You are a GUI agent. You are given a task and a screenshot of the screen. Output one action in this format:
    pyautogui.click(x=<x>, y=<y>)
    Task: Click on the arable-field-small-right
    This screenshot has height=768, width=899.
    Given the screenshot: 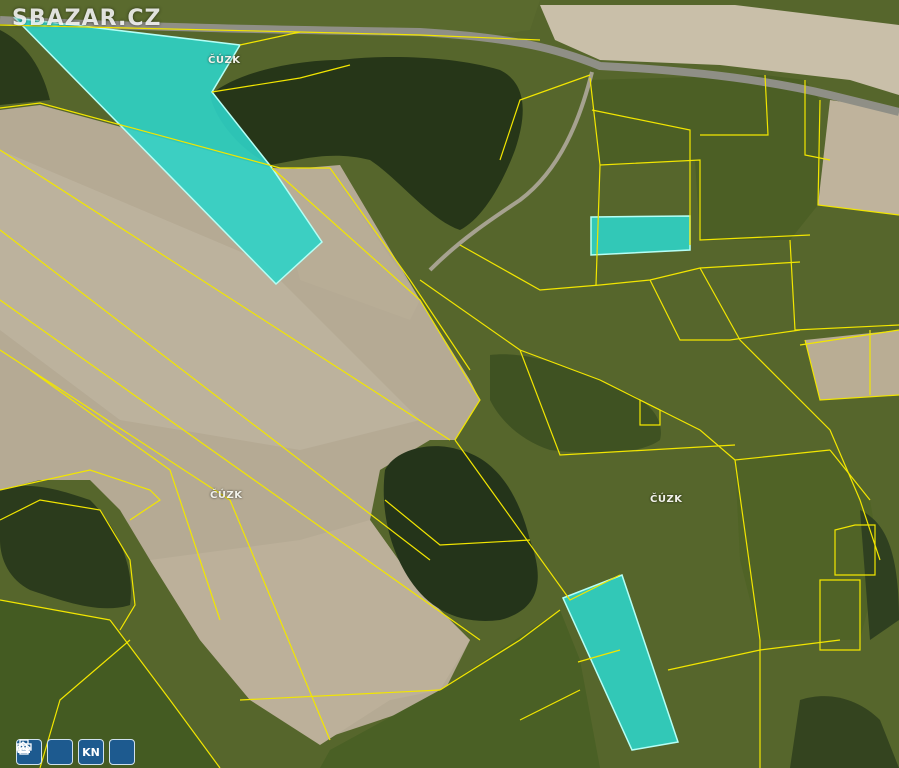 What is the action you would take?
    pyautogui.click(x=852, y=365)
    